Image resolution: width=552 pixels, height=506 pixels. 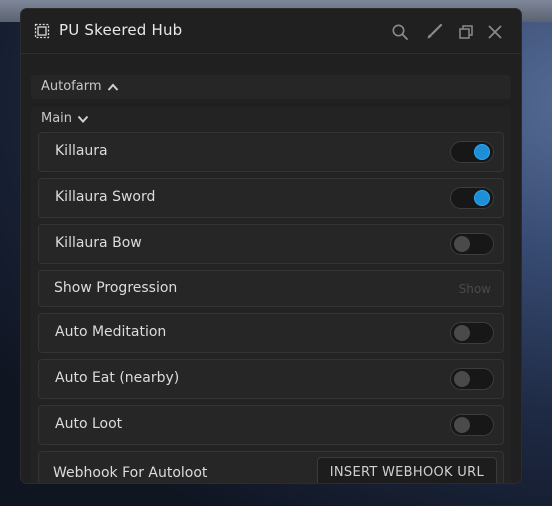 What do you see at coordinates (117, 378) in the screenshot?
I see `row-auto-eat-label: Auto Eat (nearby)` at bounding box center [117, 378].